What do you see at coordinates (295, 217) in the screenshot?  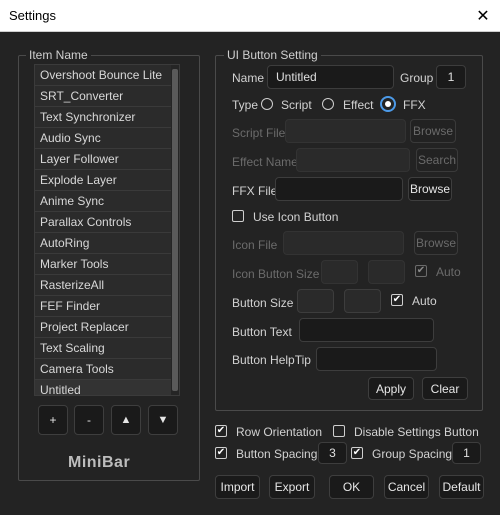 I see `use-icon-label: Use Icon Button` at bounding box center [295, 217].